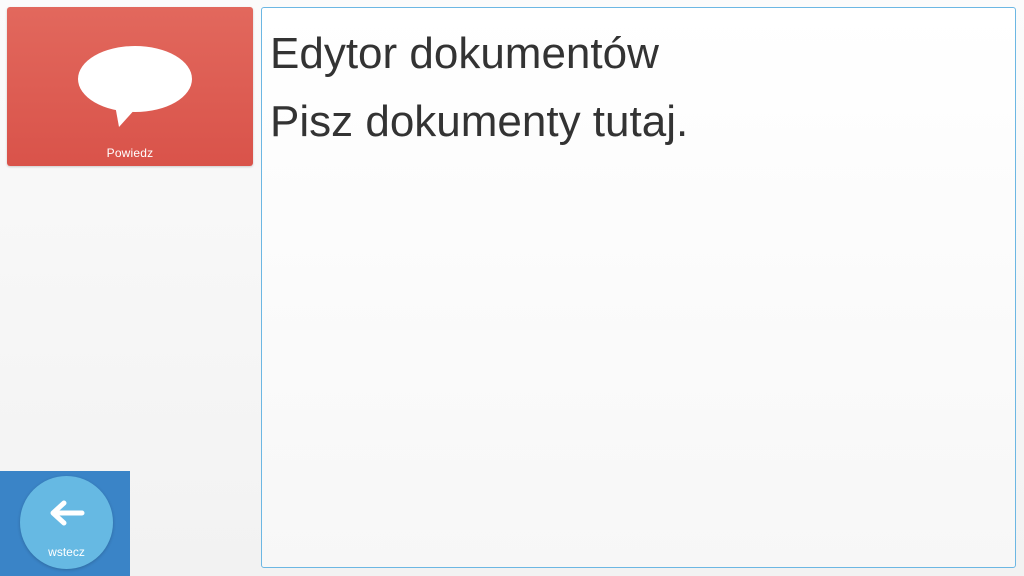 The image size is (1024, 576). What do you see at coordinates (135, 86) in the screenshot?
I see `speech-bubble-icon` at bounding box center [135, 86].